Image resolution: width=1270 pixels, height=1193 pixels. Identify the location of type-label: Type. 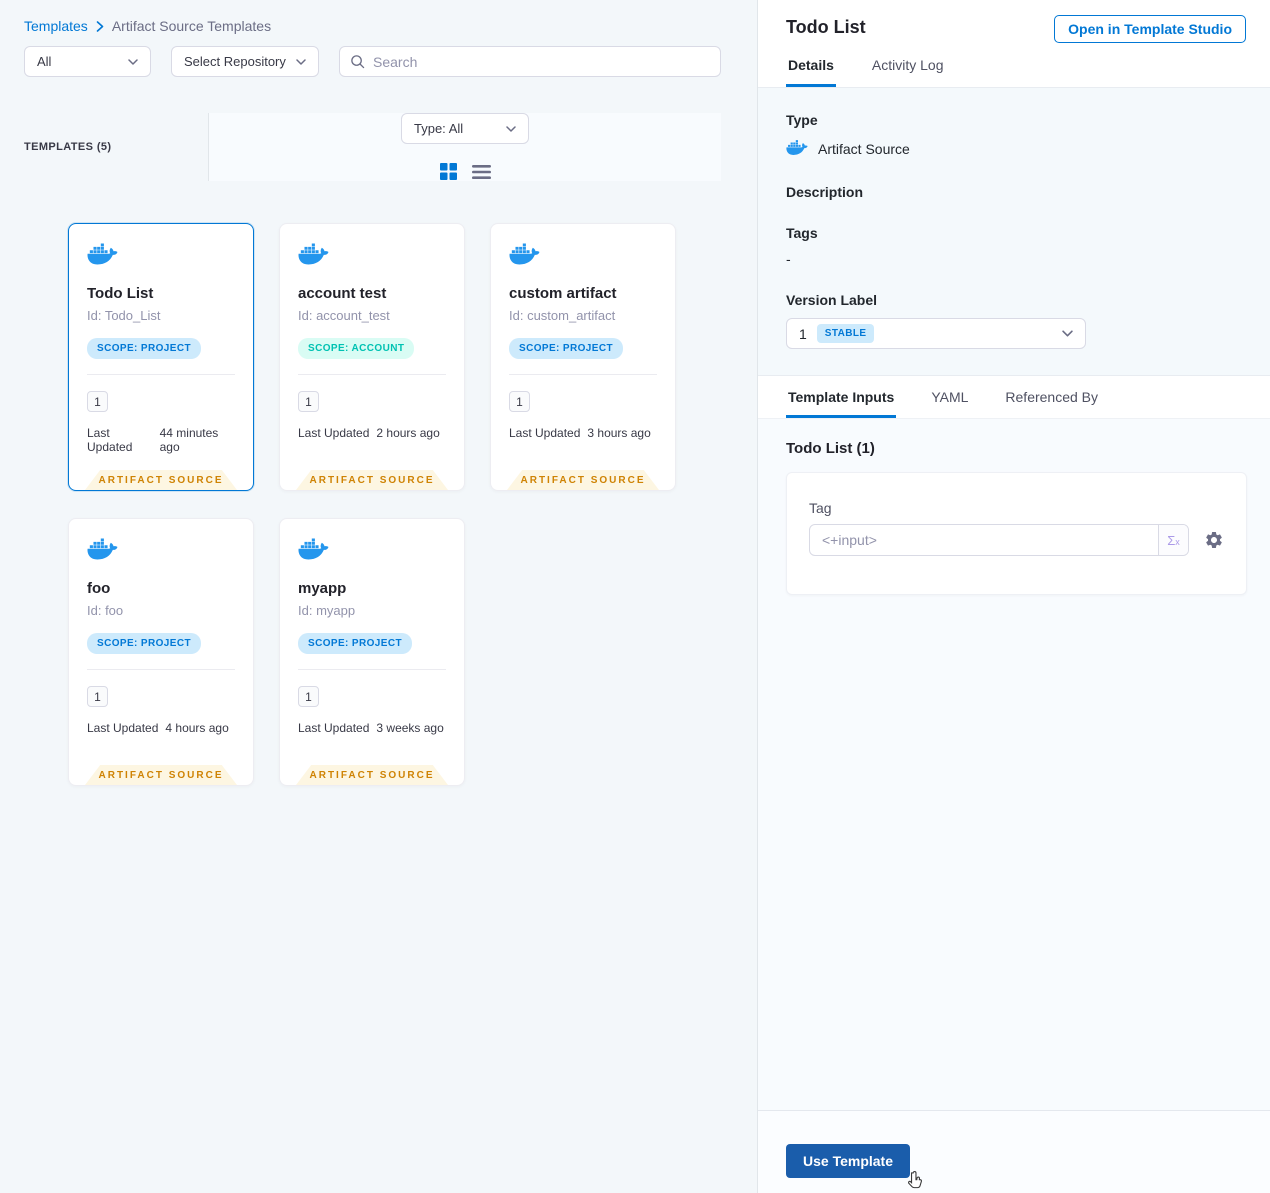
(802, 120).